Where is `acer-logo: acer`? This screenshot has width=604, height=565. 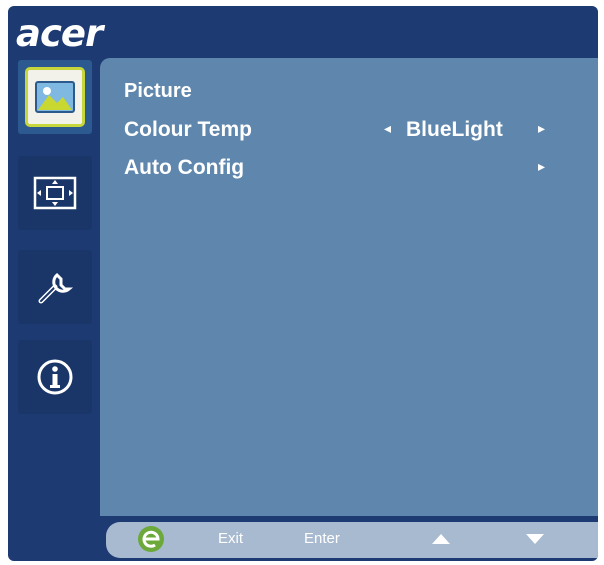
acer-logo: acer is located at coordinates (59, 33).